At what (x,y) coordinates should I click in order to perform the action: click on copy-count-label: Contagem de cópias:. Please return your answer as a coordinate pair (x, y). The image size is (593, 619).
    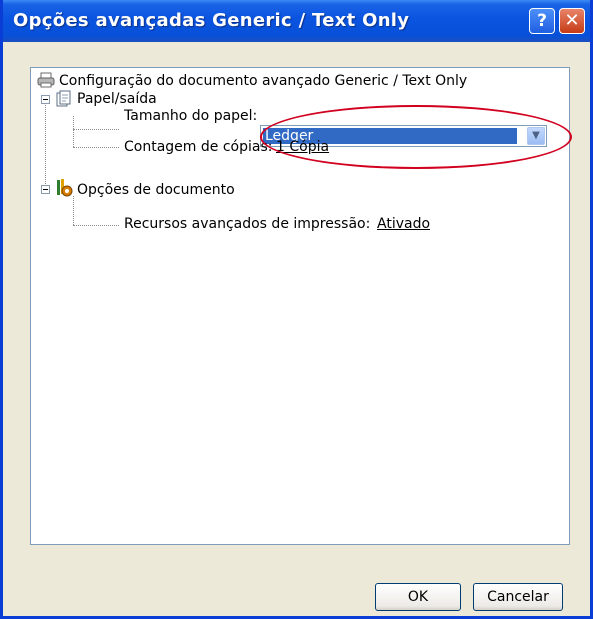
    Looking at the image, I should click on (198, 147).